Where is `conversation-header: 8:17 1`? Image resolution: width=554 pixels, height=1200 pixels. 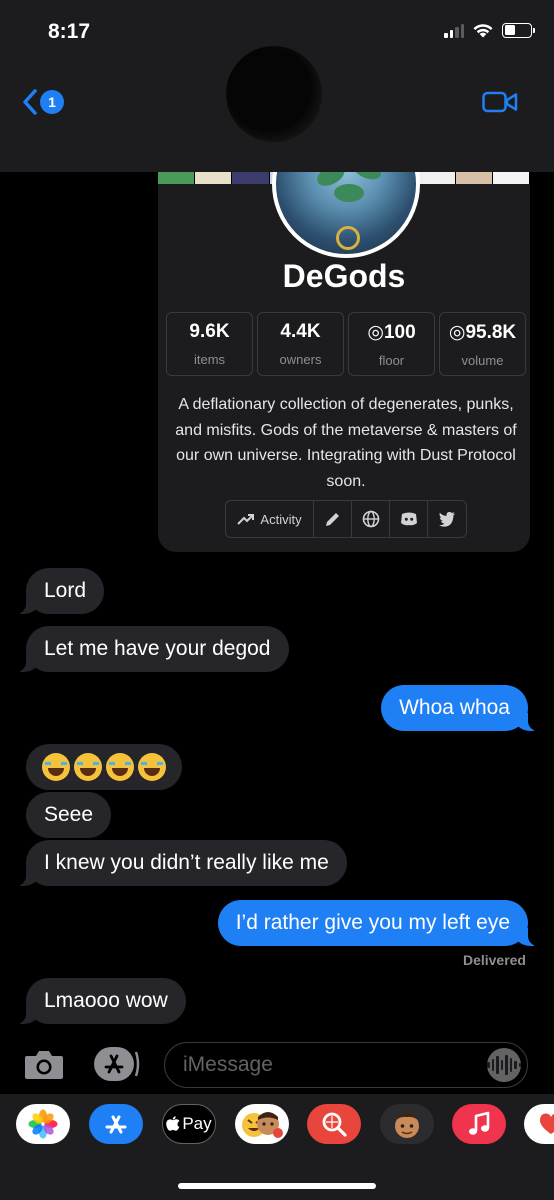
conversation-header: 8:17 1 is located at coordinates (277, 86).